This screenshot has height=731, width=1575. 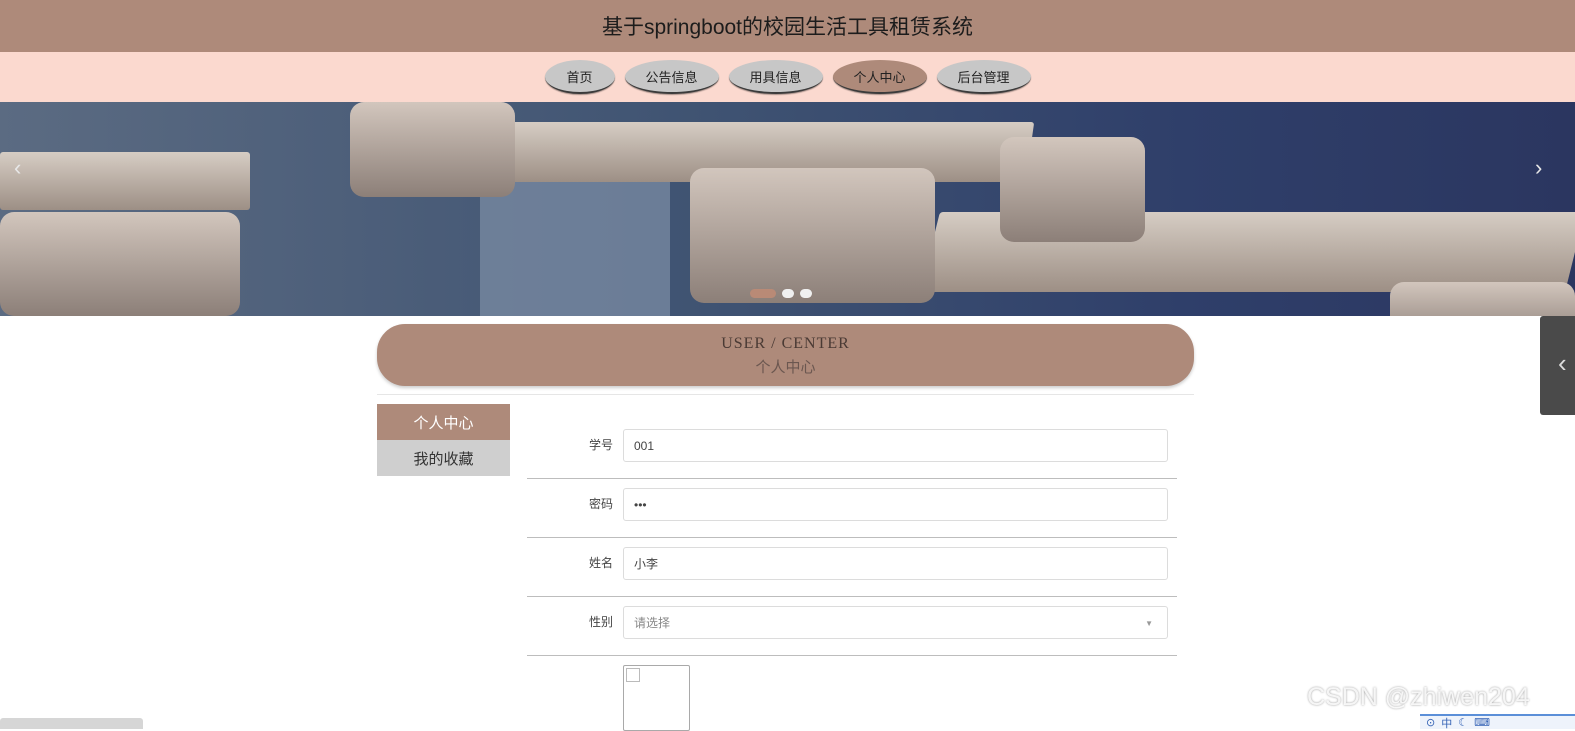 What do you see at coordinates (1418, 697) in the screenshot?
I see `watermark: CSDN @zhiwen204` at bounding box center [1418, 697].